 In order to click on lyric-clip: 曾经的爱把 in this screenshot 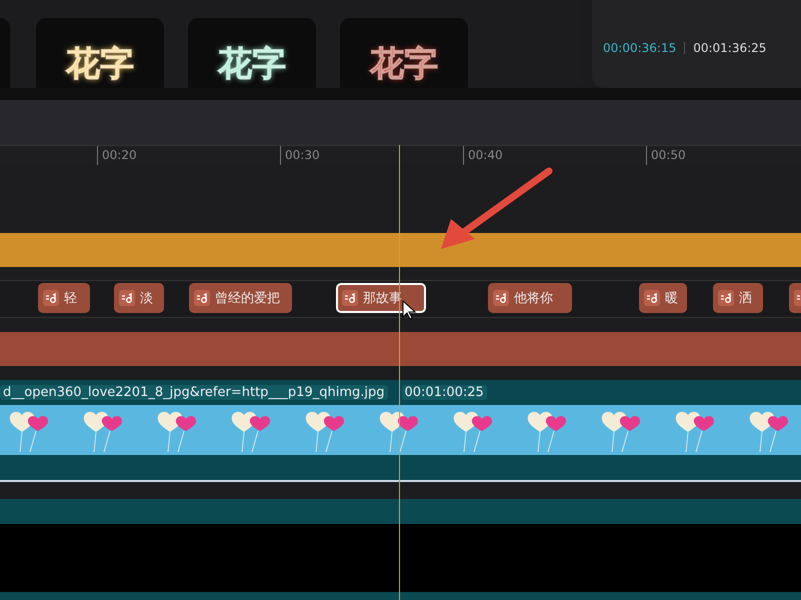, I will do `click(240, 298)`.